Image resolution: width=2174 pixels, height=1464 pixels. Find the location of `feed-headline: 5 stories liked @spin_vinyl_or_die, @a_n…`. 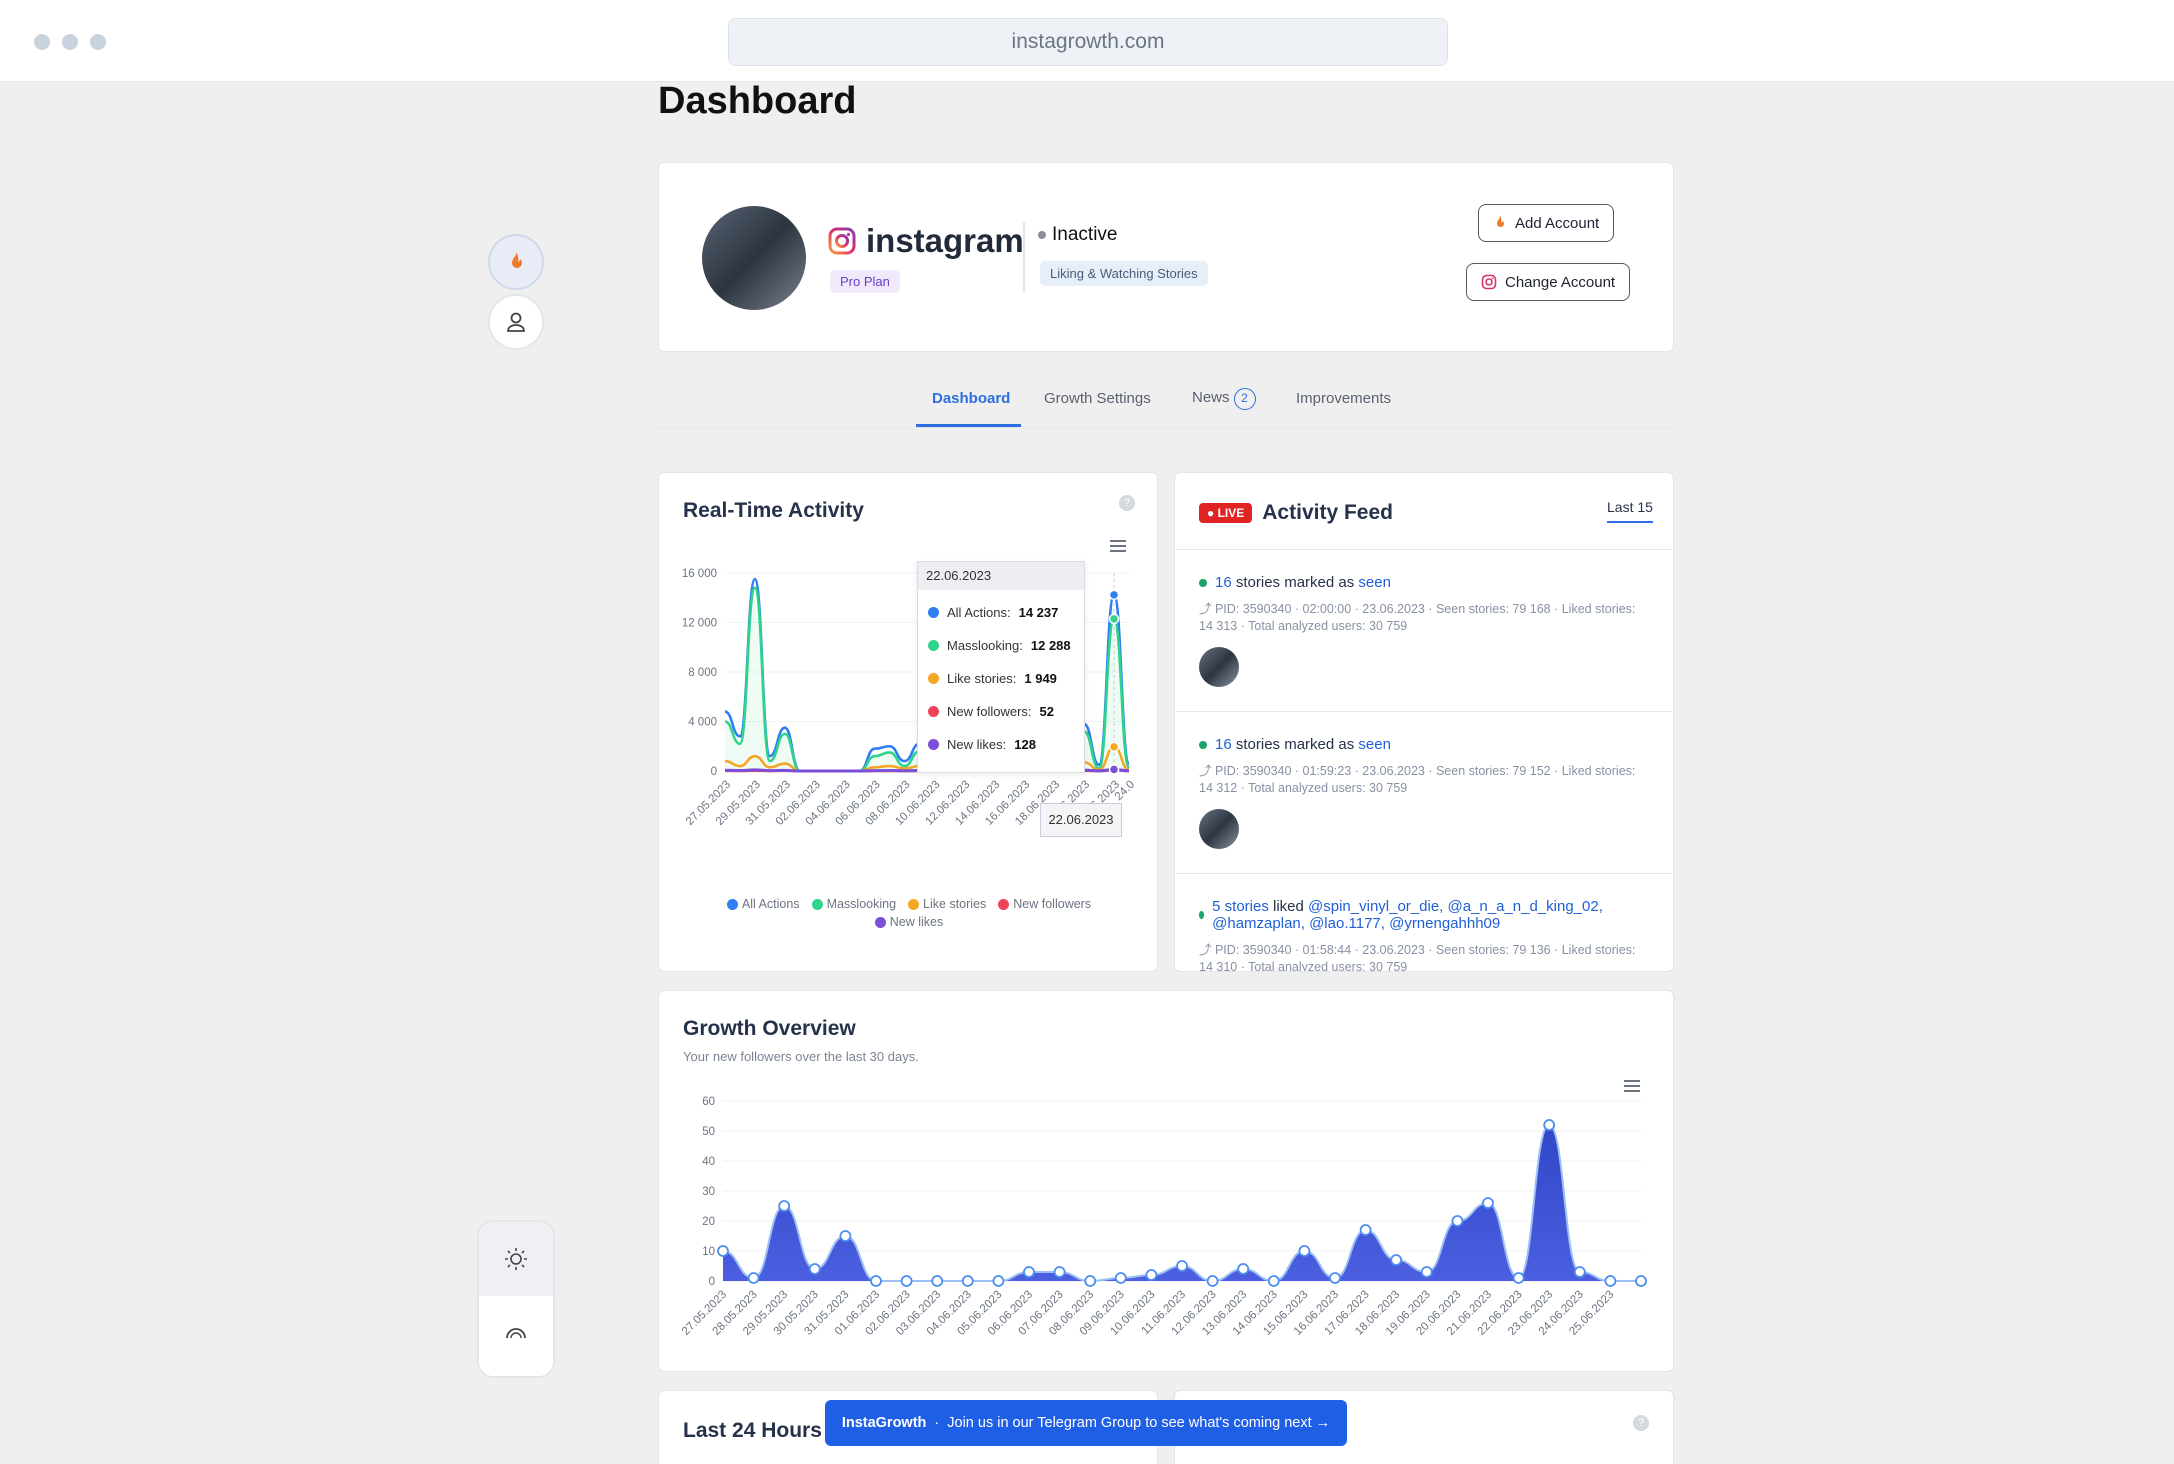

feed-headline: 5 stories liked @spin_vinyl_or_die, @a_n… is located at coordinates (1425, 915).